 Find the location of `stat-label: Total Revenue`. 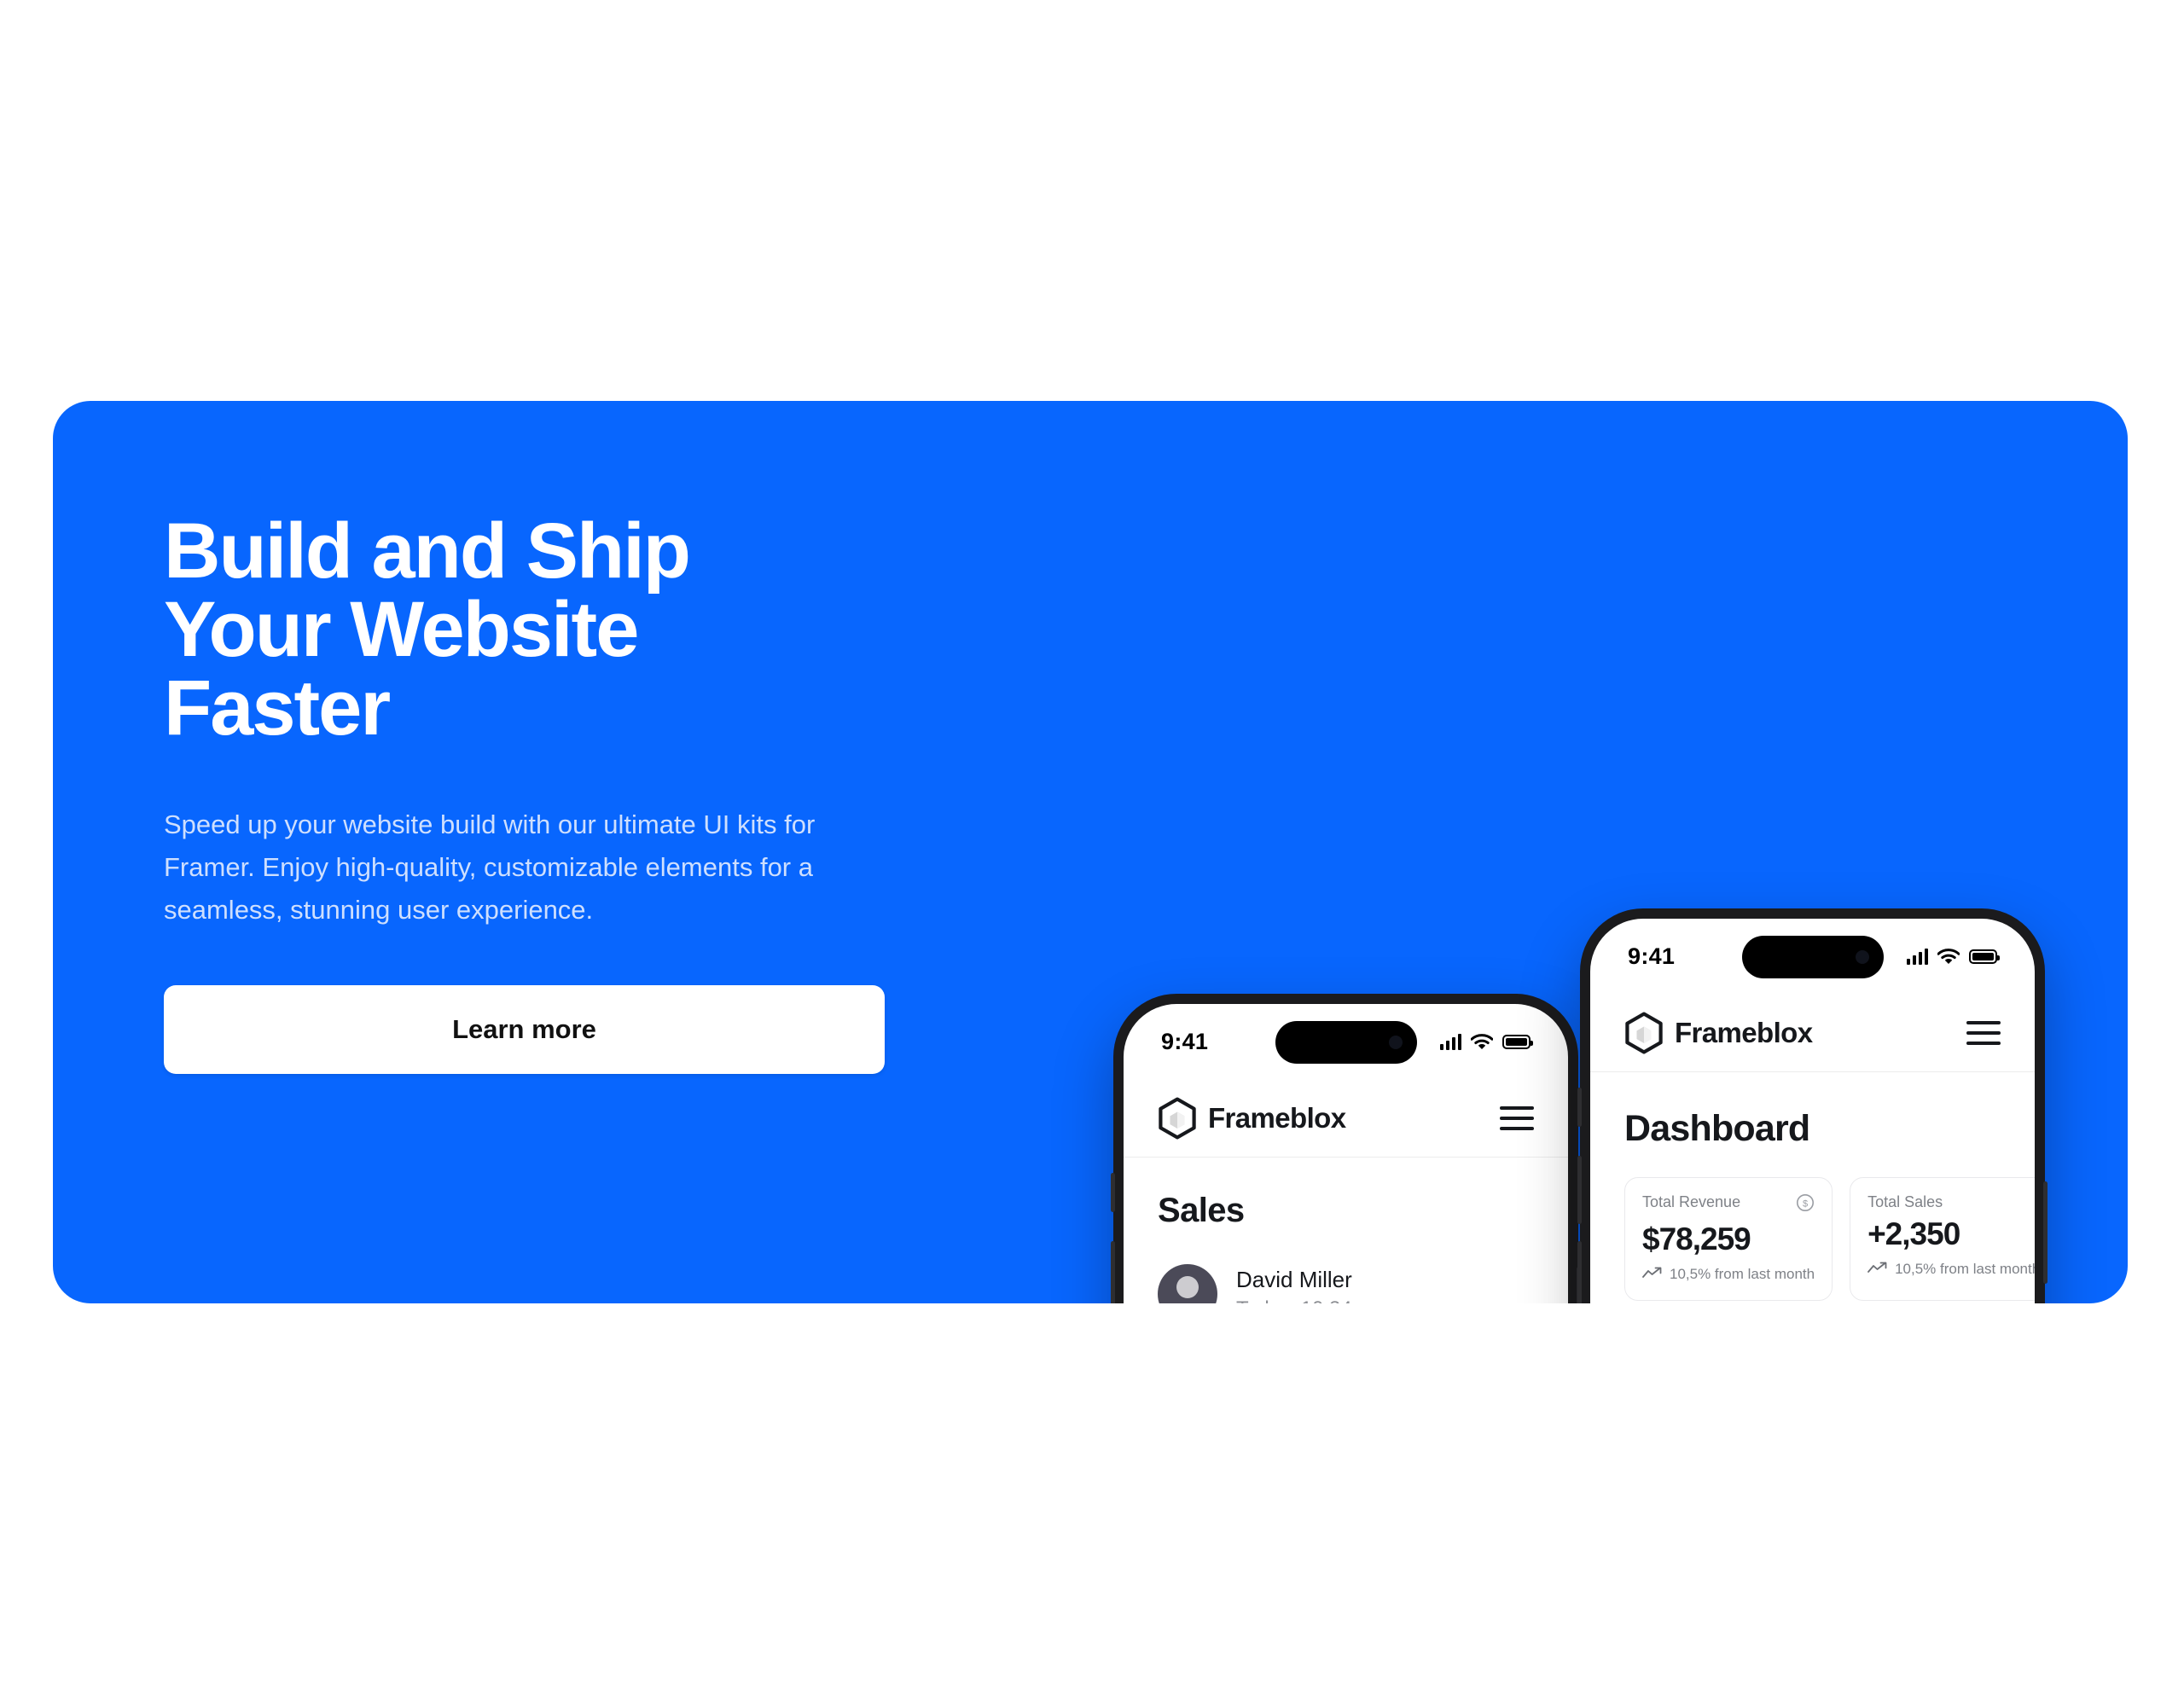

stat-label: Total Revenue is located at coordinates (1692, 1201).